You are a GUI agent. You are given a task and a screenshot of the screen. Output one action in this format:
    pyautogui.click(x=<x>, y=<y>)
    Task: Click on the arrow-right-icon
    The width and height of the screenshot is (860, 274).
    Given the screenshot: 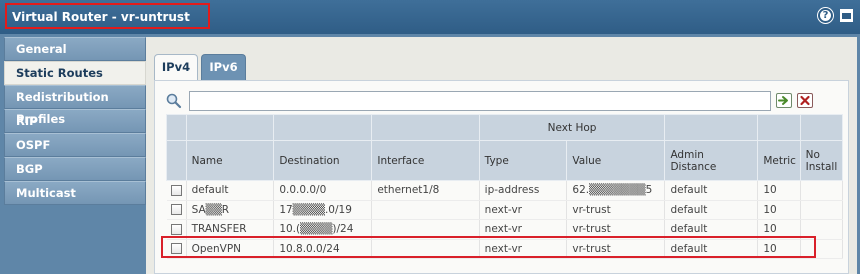 What is the action you would take?
    pyautogui.click(x=783, y=100)
    